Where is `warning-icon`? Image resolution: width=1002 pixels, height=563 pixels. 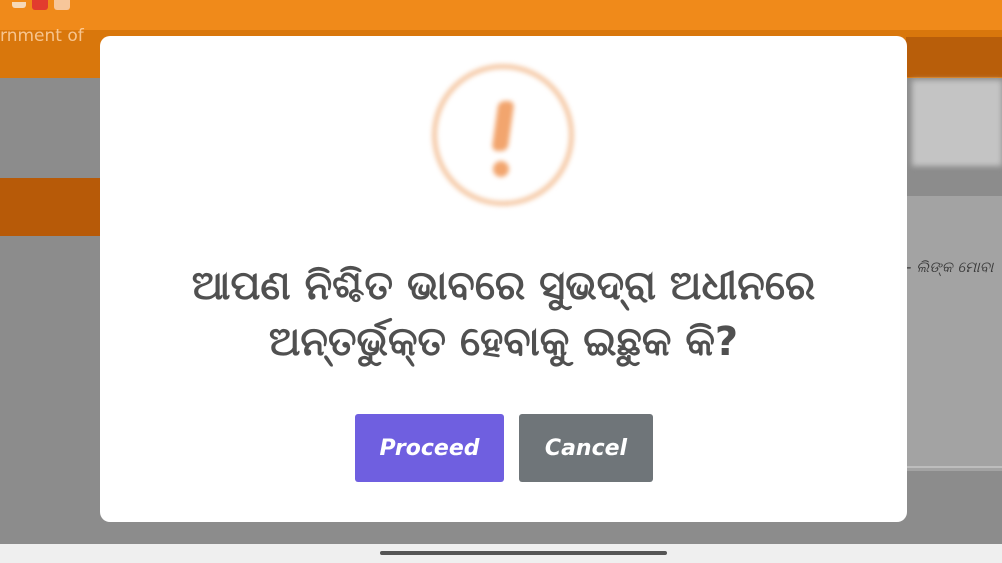 warning-icon is located at coordinates (503, 135).